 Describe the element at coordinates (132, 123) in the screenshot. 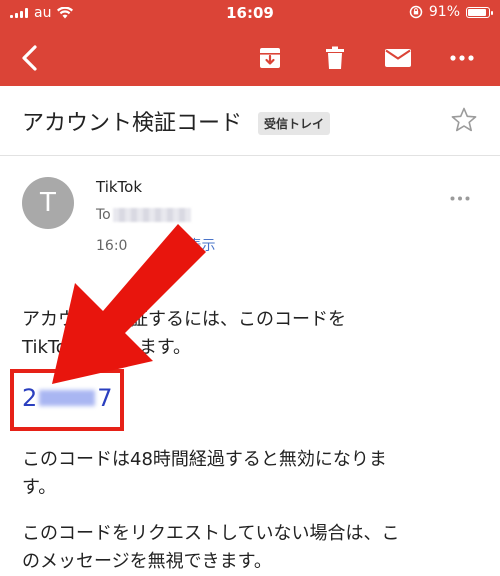

I see `email-subject: アカウント検証コード` at that location.